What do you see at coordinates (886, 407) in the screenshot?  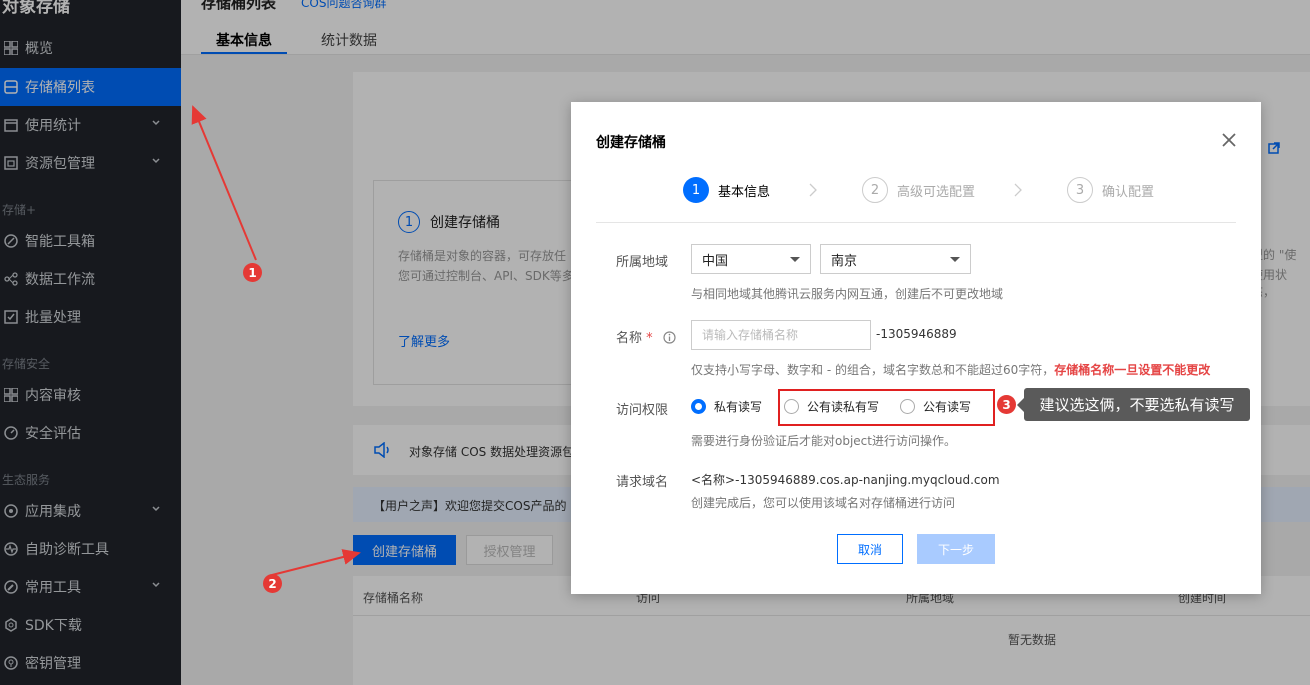 I see `annotation-highlight-box` at bounding box center [886, 407].